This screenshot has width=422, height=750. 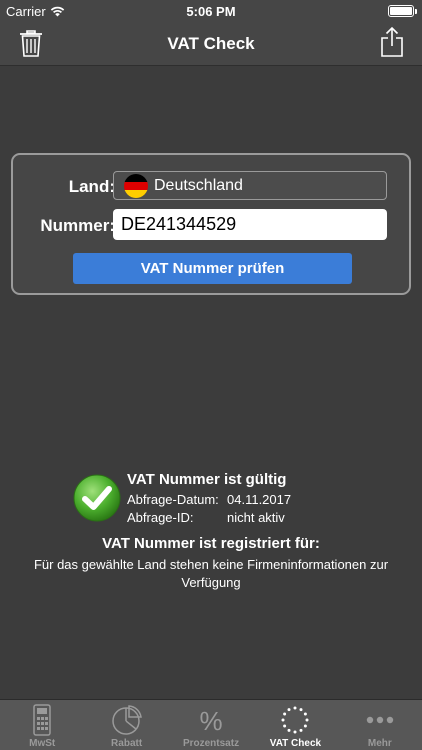 What do you see at coordinates (295, 743) in the screenshot?
I see `tab-label: VAT Check` at bounding box center [295, 743].